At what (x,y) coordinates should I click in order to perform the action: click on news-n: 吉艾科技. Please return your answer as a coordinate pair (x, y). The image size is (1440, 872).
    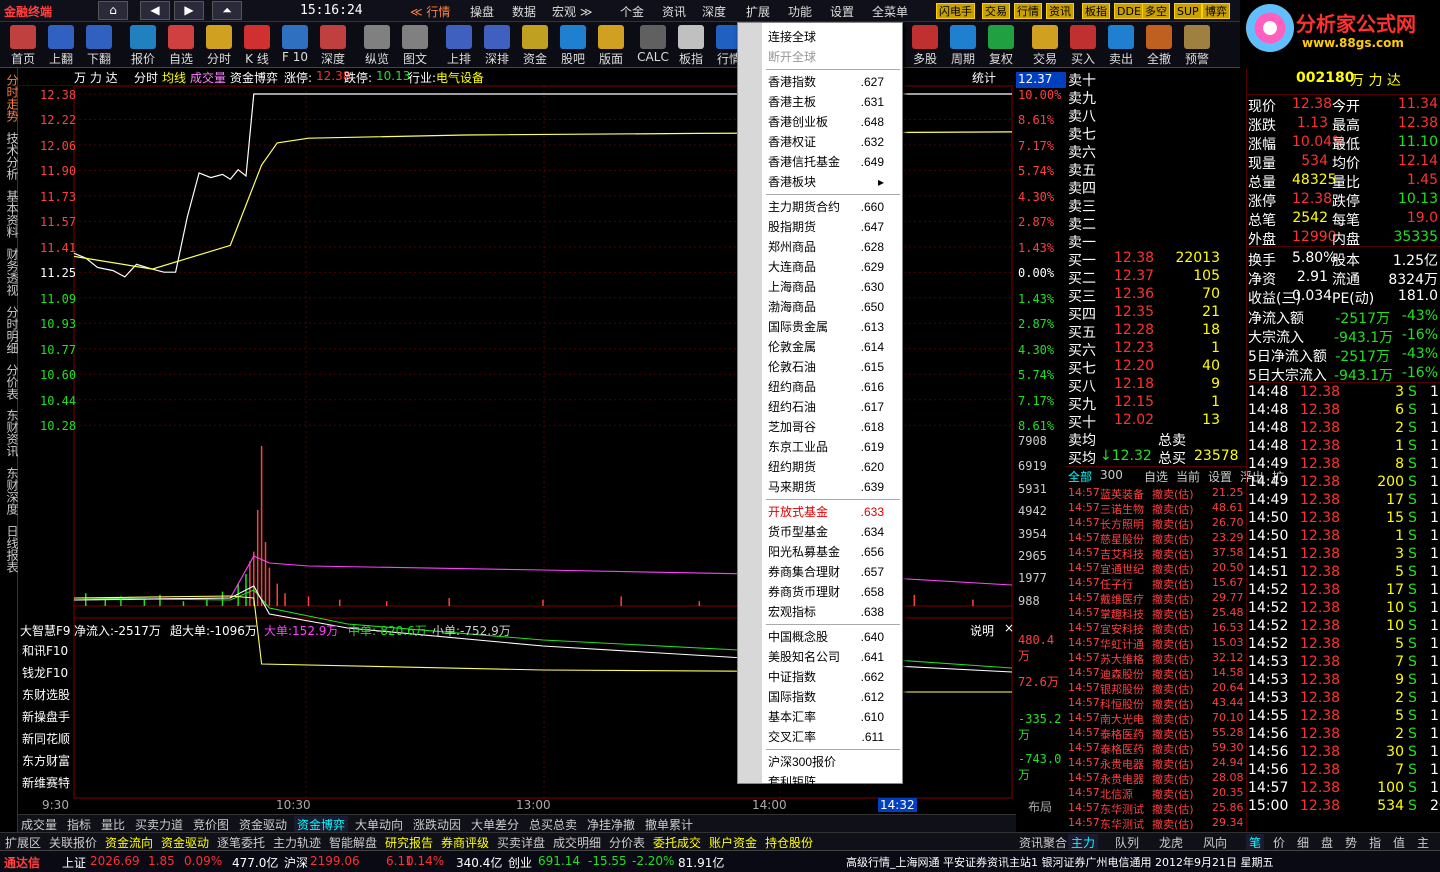
    Looking at the image, I should click on (1122, 554).